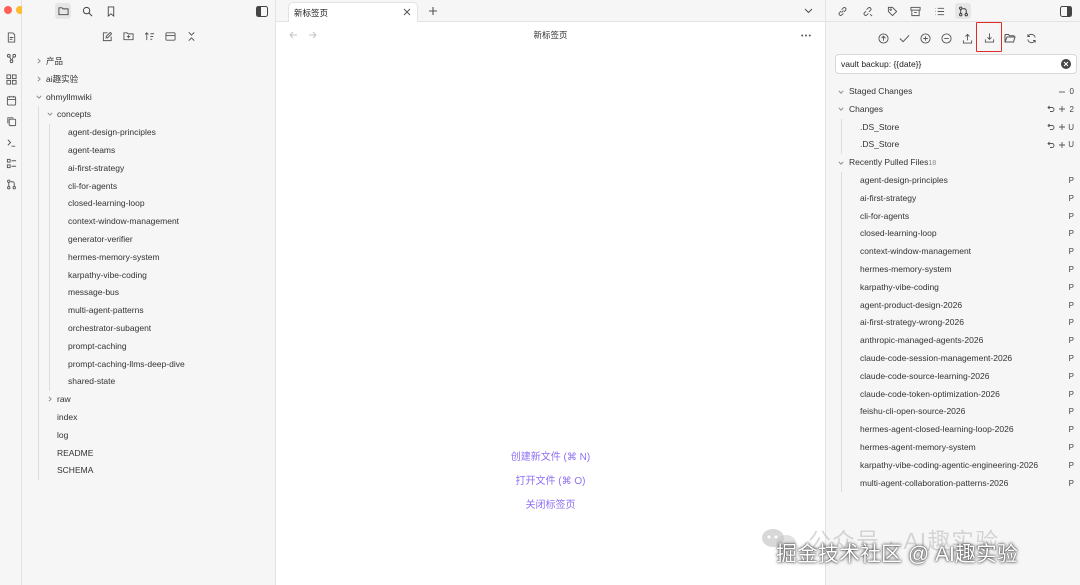 This screenshot has width=1080, height=585. I want to click on calendar-icon, so click(11, 100).